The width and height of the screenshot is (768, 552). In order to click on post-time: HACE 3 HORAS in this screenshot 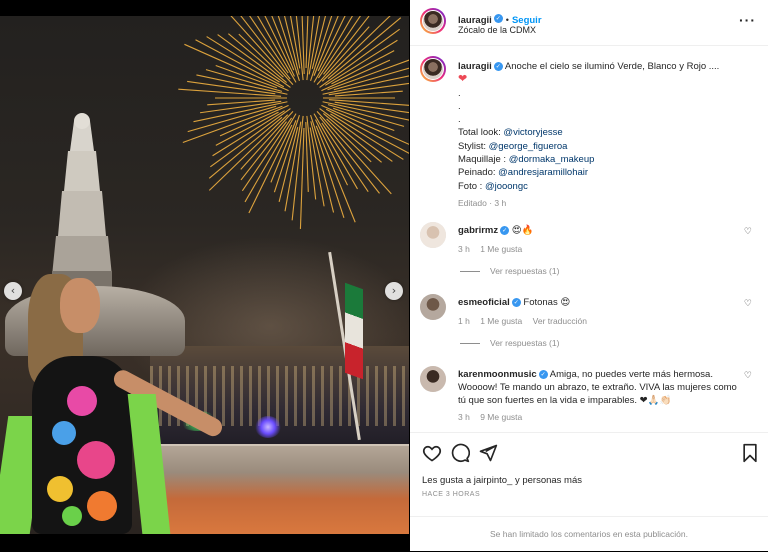, I will do `click(451, 494)`.